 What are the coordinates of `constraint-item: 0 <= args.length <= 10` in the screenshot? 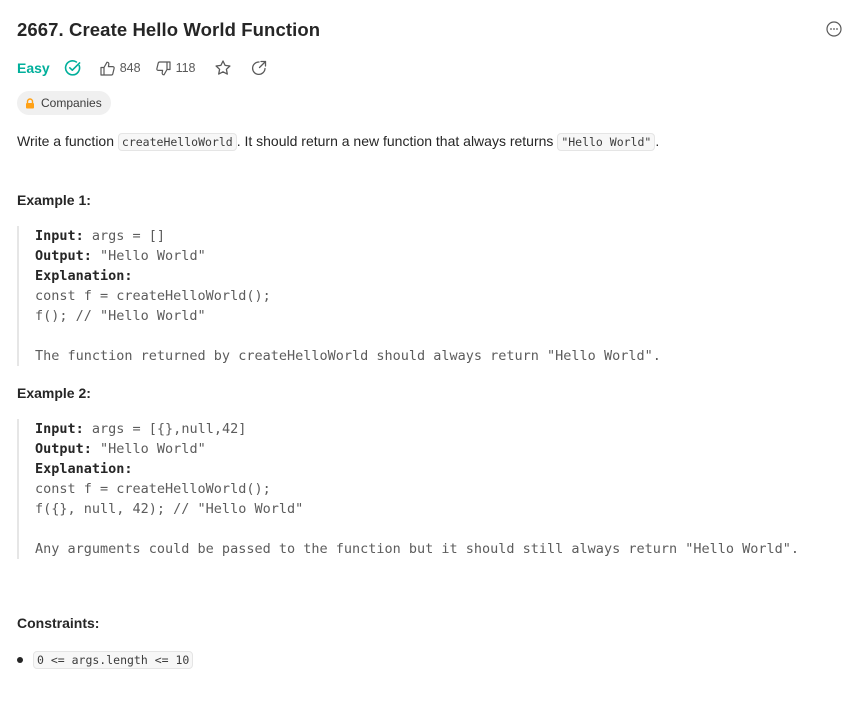 It's located at (105, 660).